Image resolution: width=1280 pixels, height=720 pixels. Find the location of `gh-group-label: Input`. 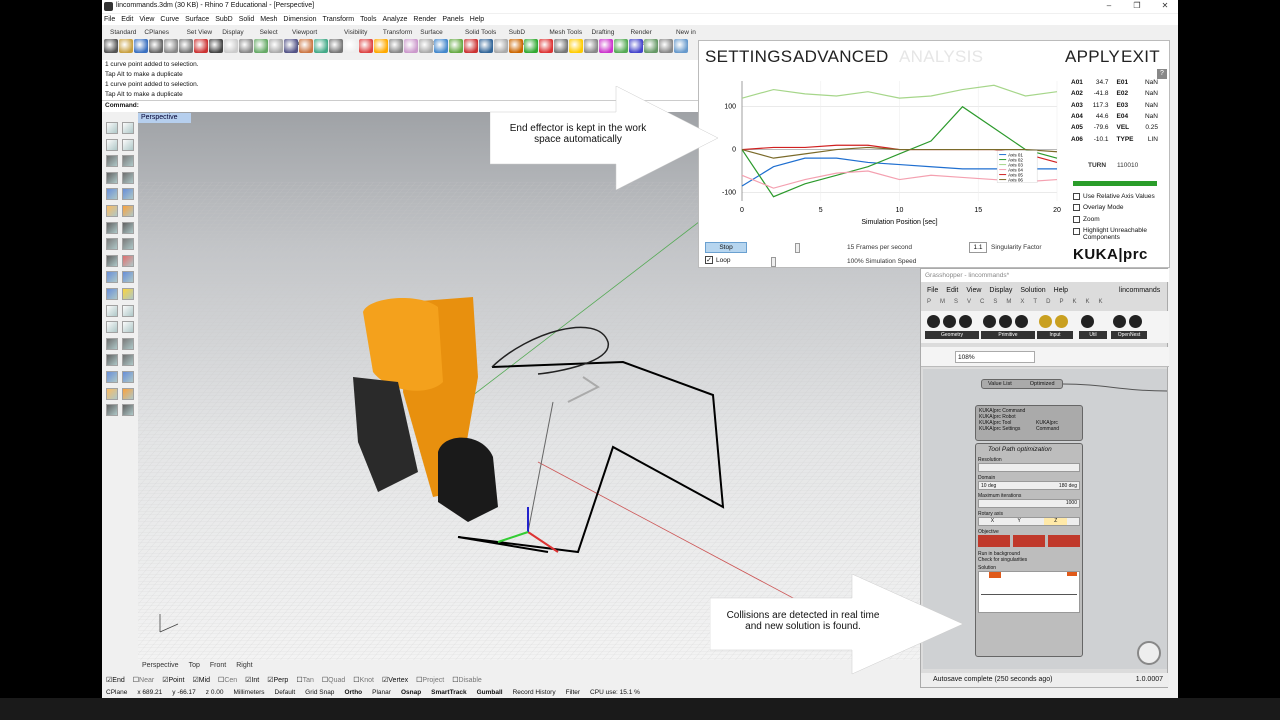

gh-group-label: Input is located at coordinates (1055, 335).